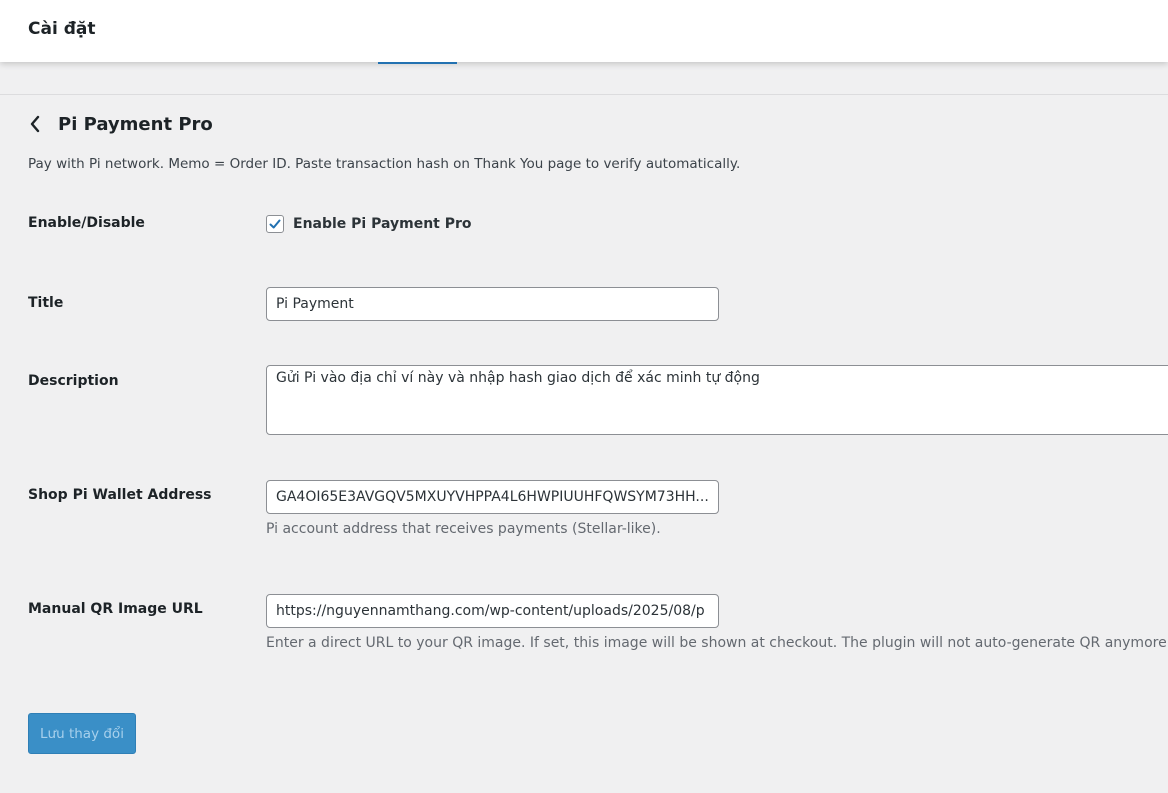 This screenshot has height=793, width=1168. Describe the element at coordinates (120, 495) in the screenshot. I see `wallet-label: Shop Pi Wallet Address` at that location.